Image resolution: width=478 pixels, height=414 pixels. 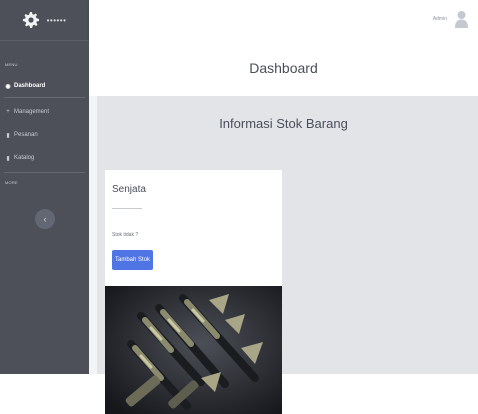 What do you see at coordinates (283, 20) in the screenshot?
I see `topbar: Admin` at bounding box center [283, 20].